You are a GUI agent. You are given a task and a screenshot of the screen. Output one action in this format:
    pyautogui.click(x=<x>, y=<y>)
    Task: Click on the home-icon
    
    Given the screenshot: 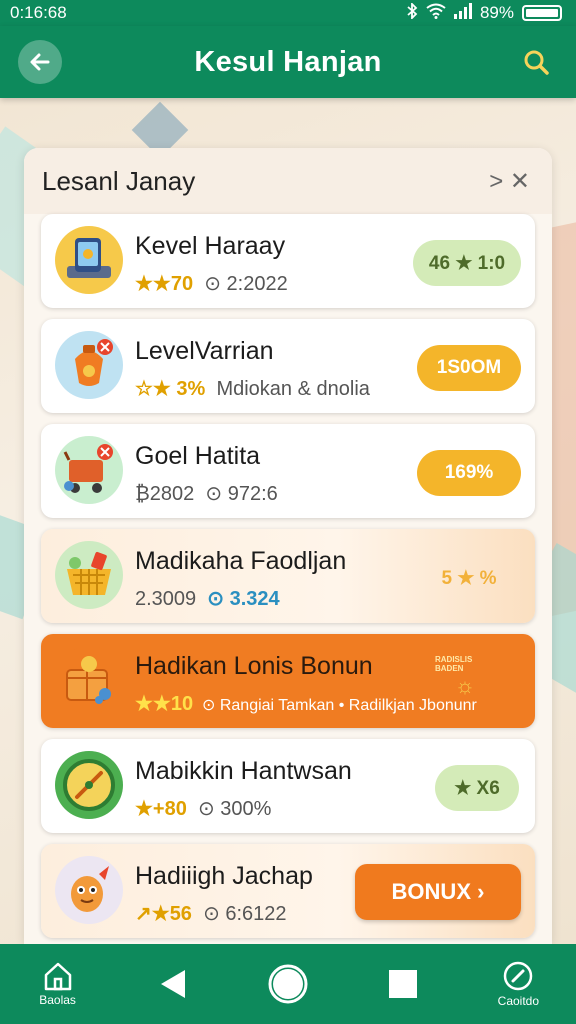 What is the action you would take?
    pyautogui.click(x=57, y=976)
    